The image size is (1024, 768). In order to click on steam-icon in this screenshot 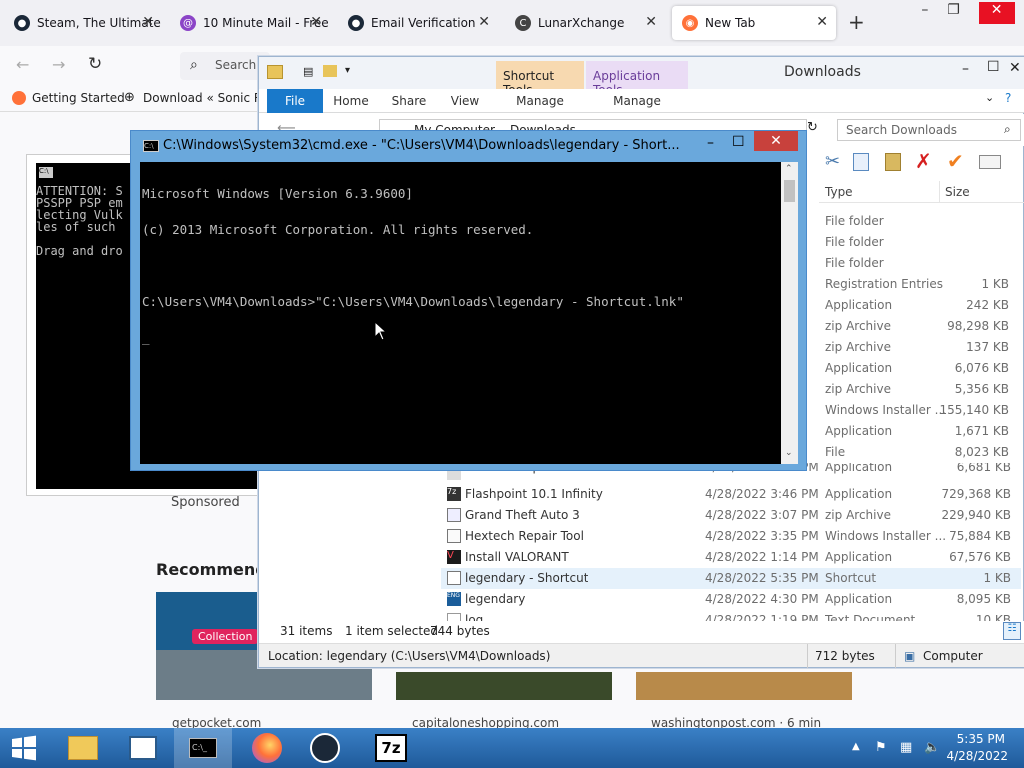, I will do `click(325, 748)`.